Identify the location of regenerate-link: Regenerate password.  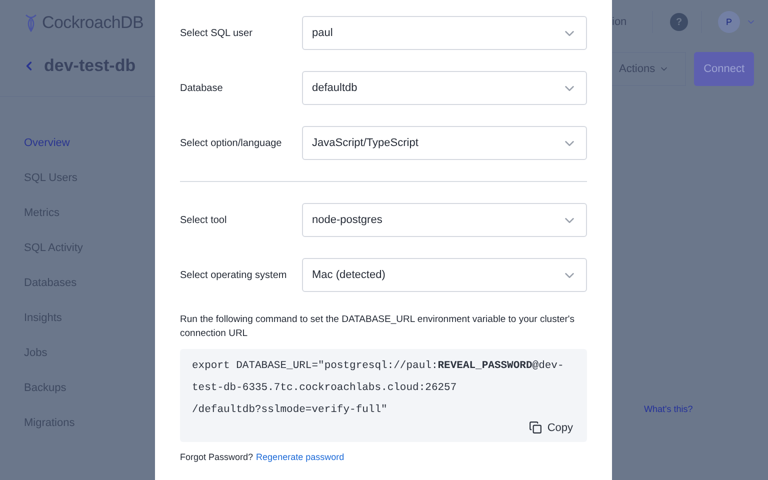
(300, 457).